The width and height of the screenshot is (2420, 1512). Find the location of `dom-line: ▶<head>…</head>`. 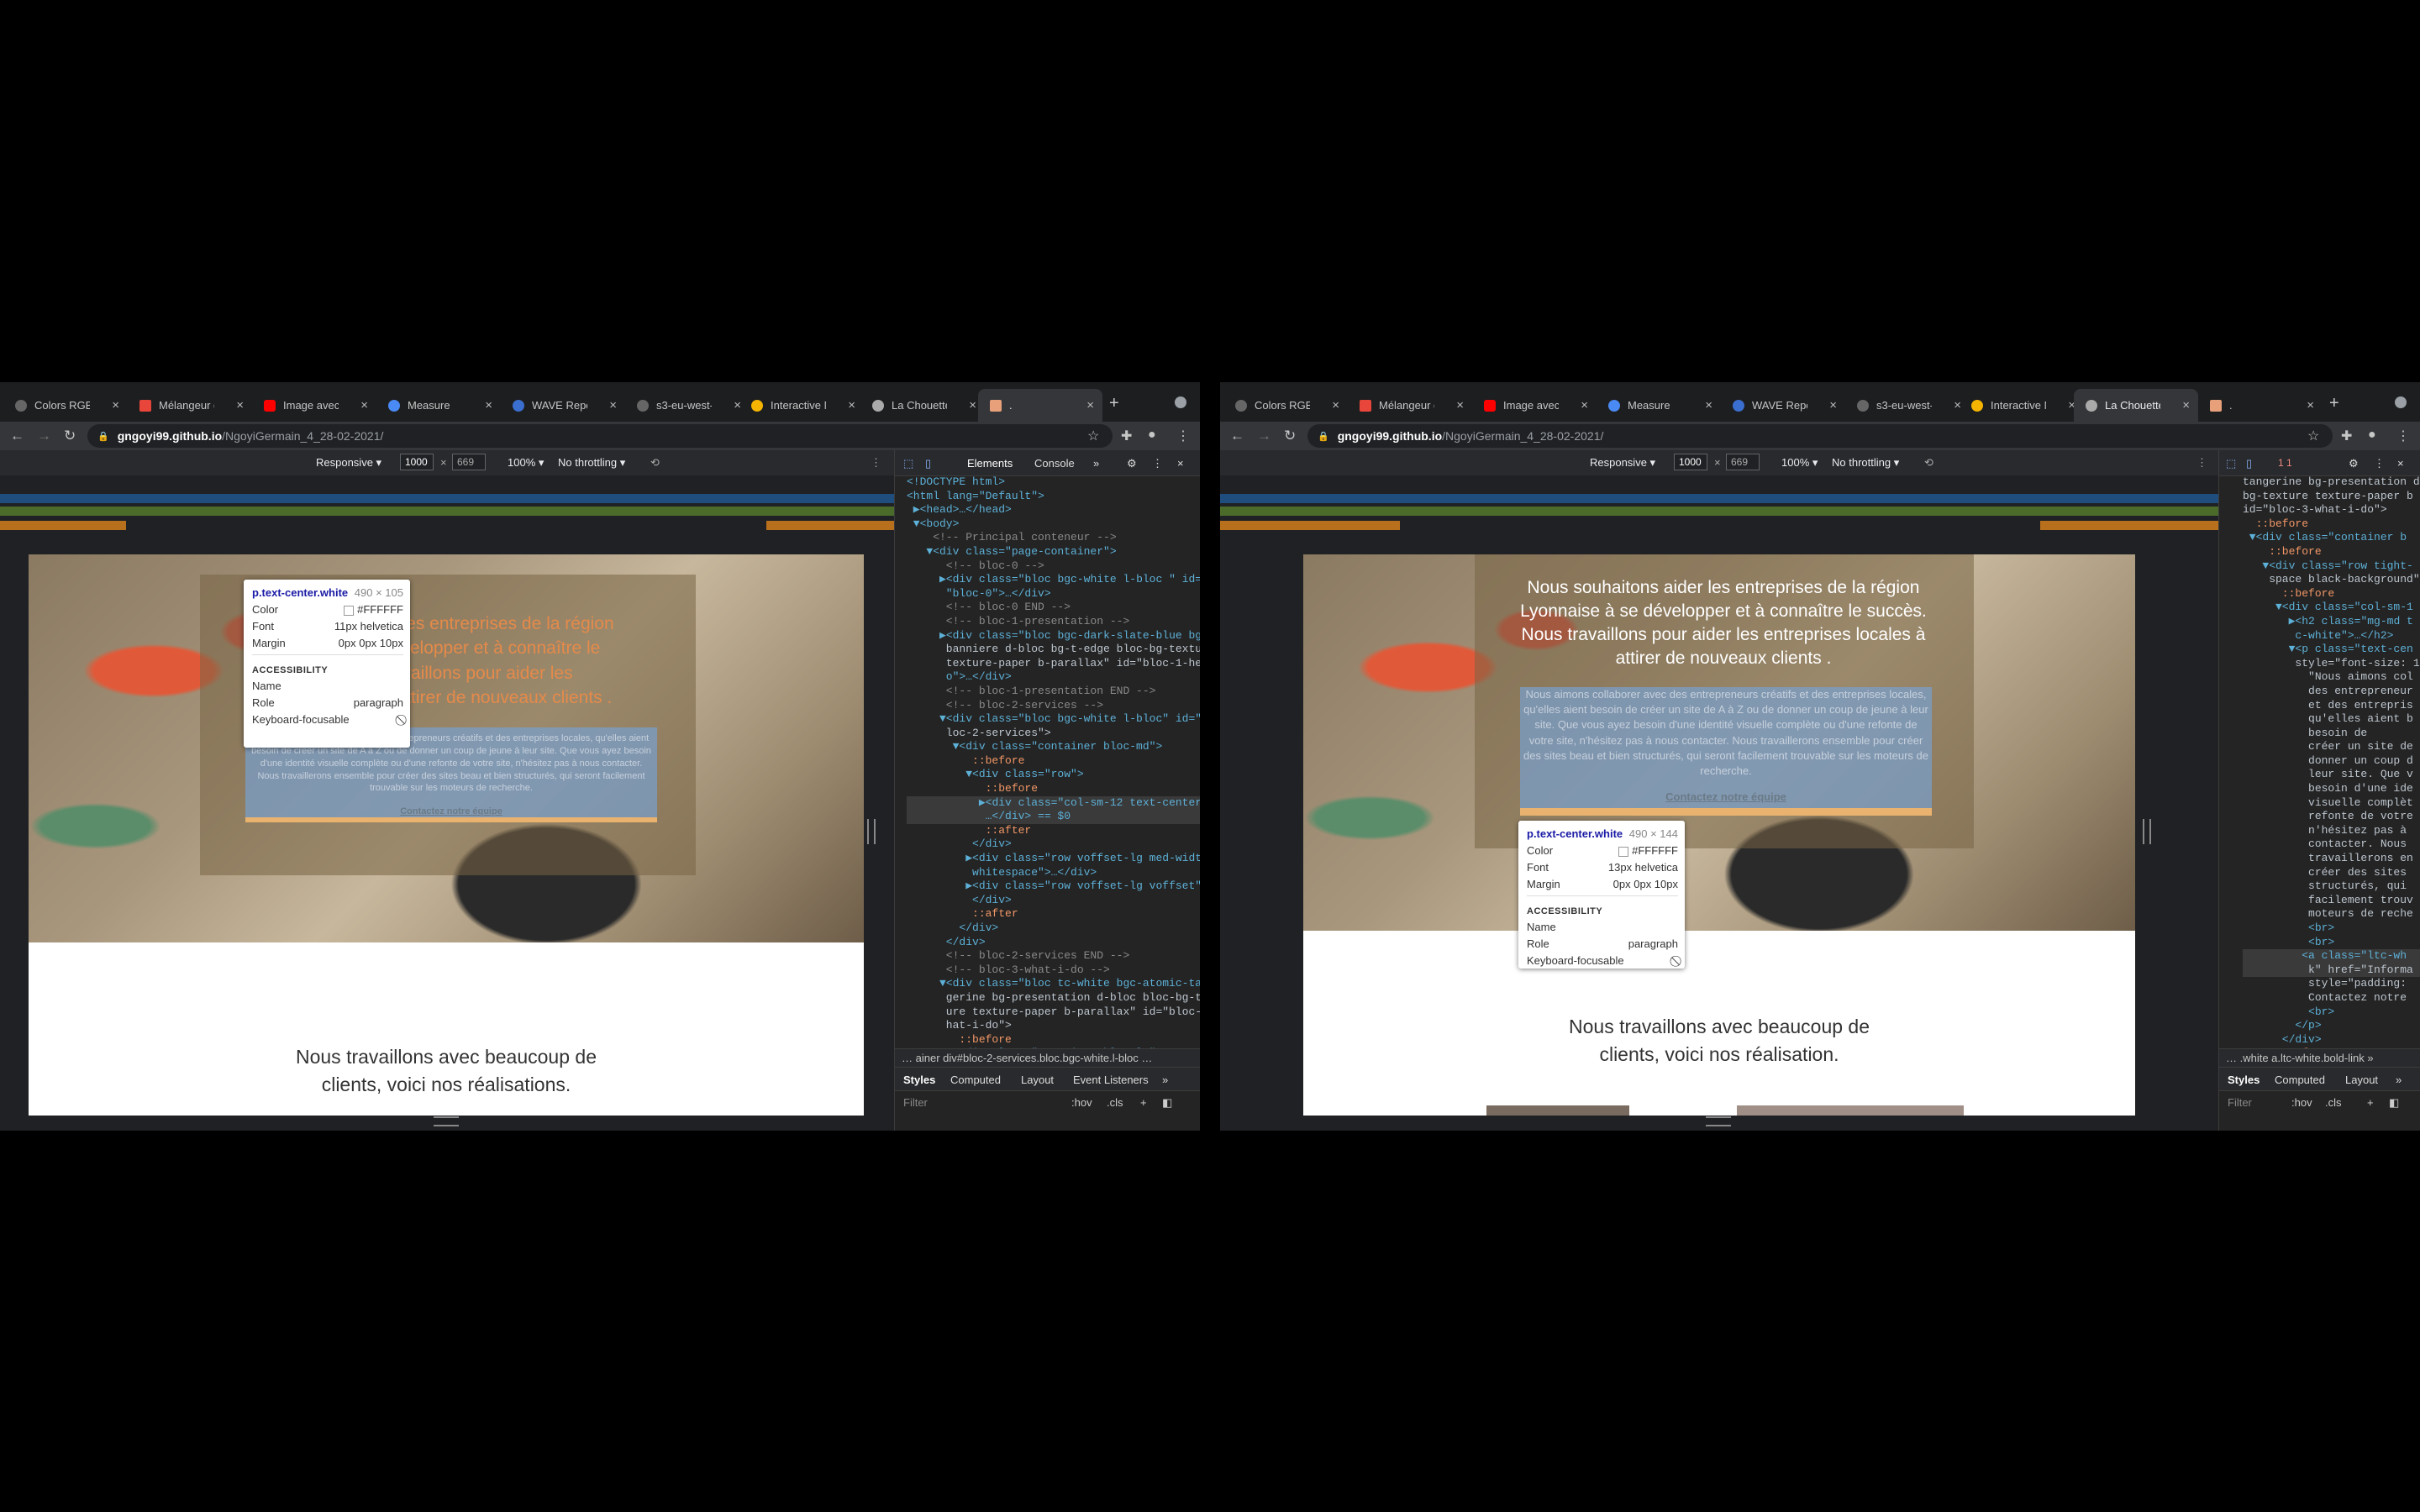

dom-line: ▶<head>…</head> is located at coordinates (1053, 510).